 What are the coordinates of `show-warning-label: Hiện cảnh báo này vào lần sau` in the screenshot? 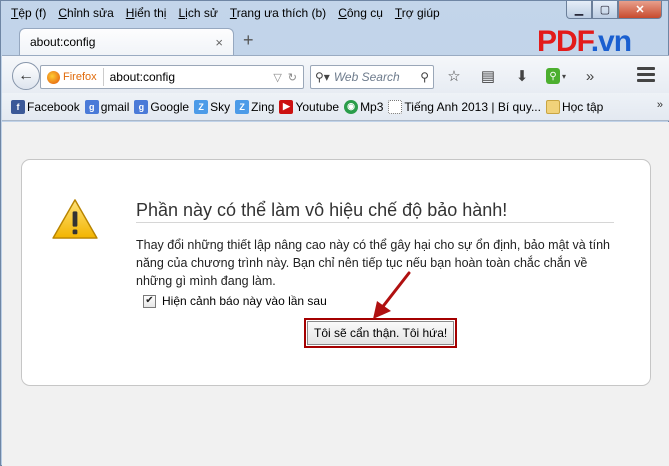 It's located at (244, 301).